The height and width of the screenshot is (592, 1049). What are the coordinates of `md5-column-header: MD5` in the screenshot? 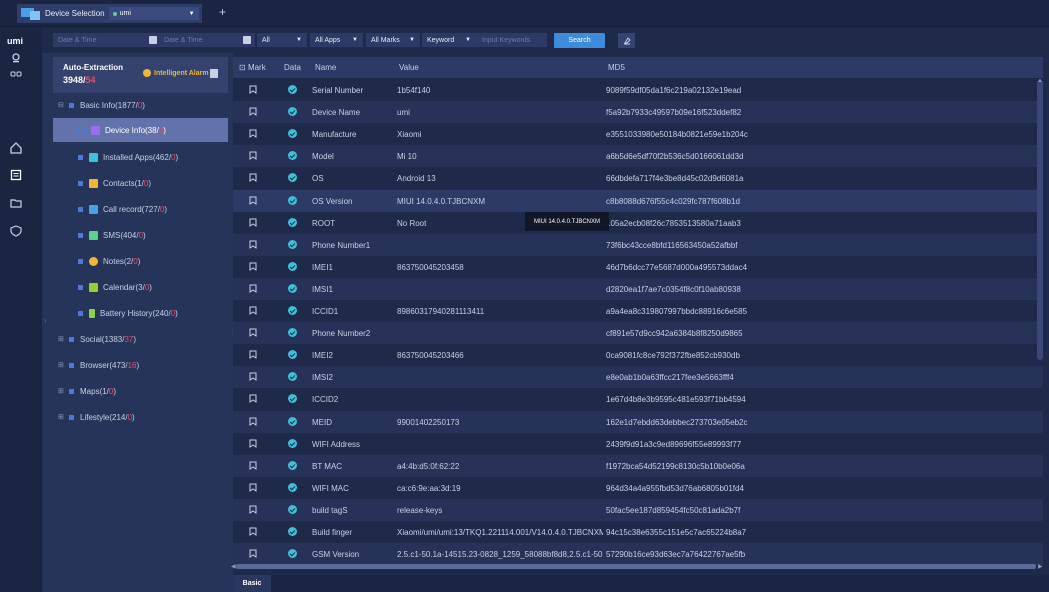 It's located at (616, 67).